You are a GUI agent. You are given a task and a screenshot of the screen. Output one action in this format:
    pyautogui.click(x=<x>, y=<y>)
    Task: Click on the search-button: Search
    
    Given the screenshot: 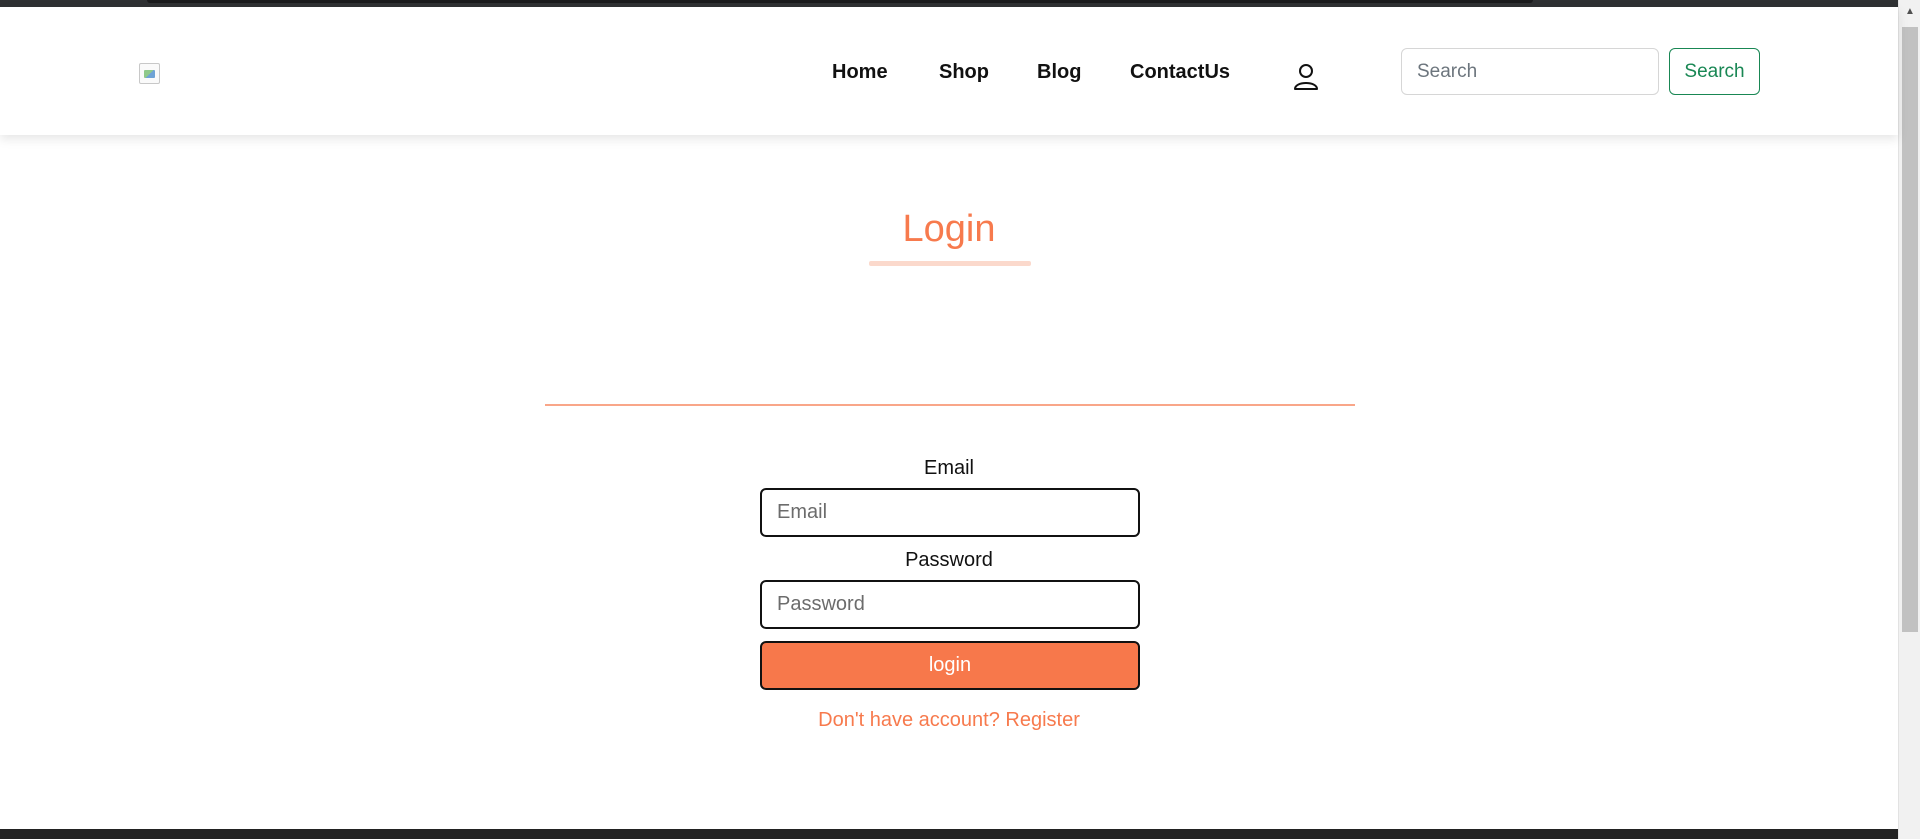 What is the action you would take?
    pyautogui.click(x=1714, y=71)
    